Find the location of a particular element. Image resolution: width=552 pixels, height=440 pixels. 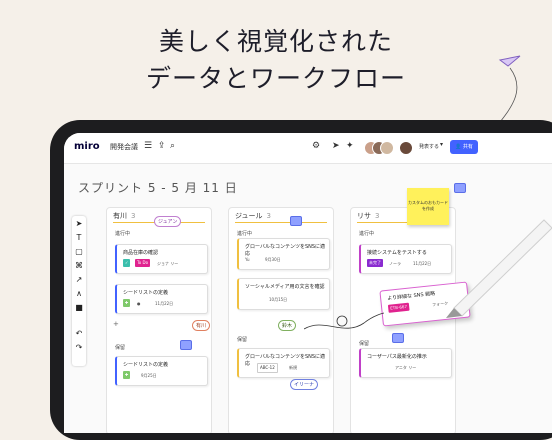

more-tools-icon: ■ is located at coordinates (79, 307).